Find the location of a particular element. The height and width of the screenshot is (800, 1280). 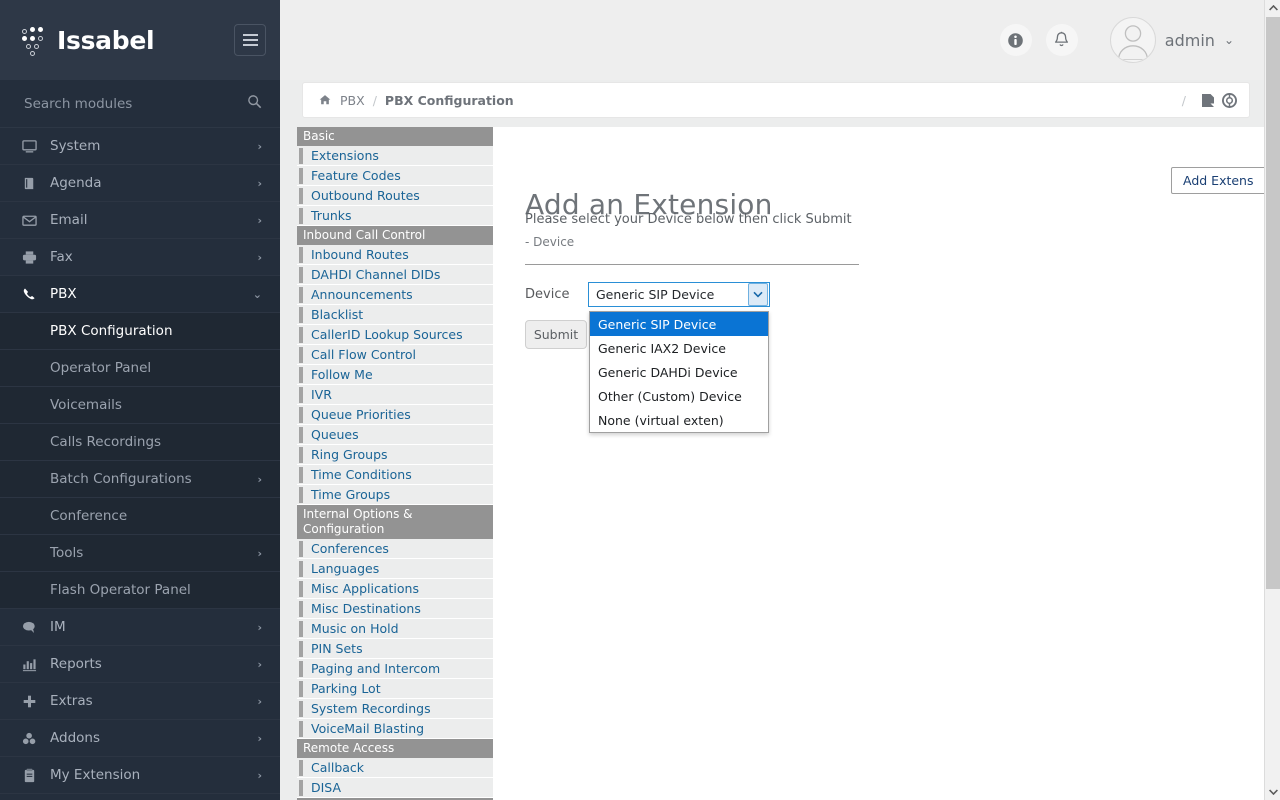

pbx-menu-link: Inbound Routes is located at coordinates (360, 254).